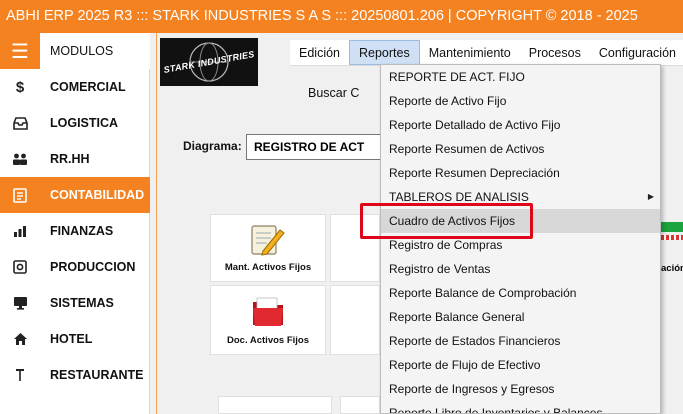 The width and height of the screenshot is (683, 414). I want to click on sidebar-item-contabilidad: CONTABILIDAD, so click(75, 195).